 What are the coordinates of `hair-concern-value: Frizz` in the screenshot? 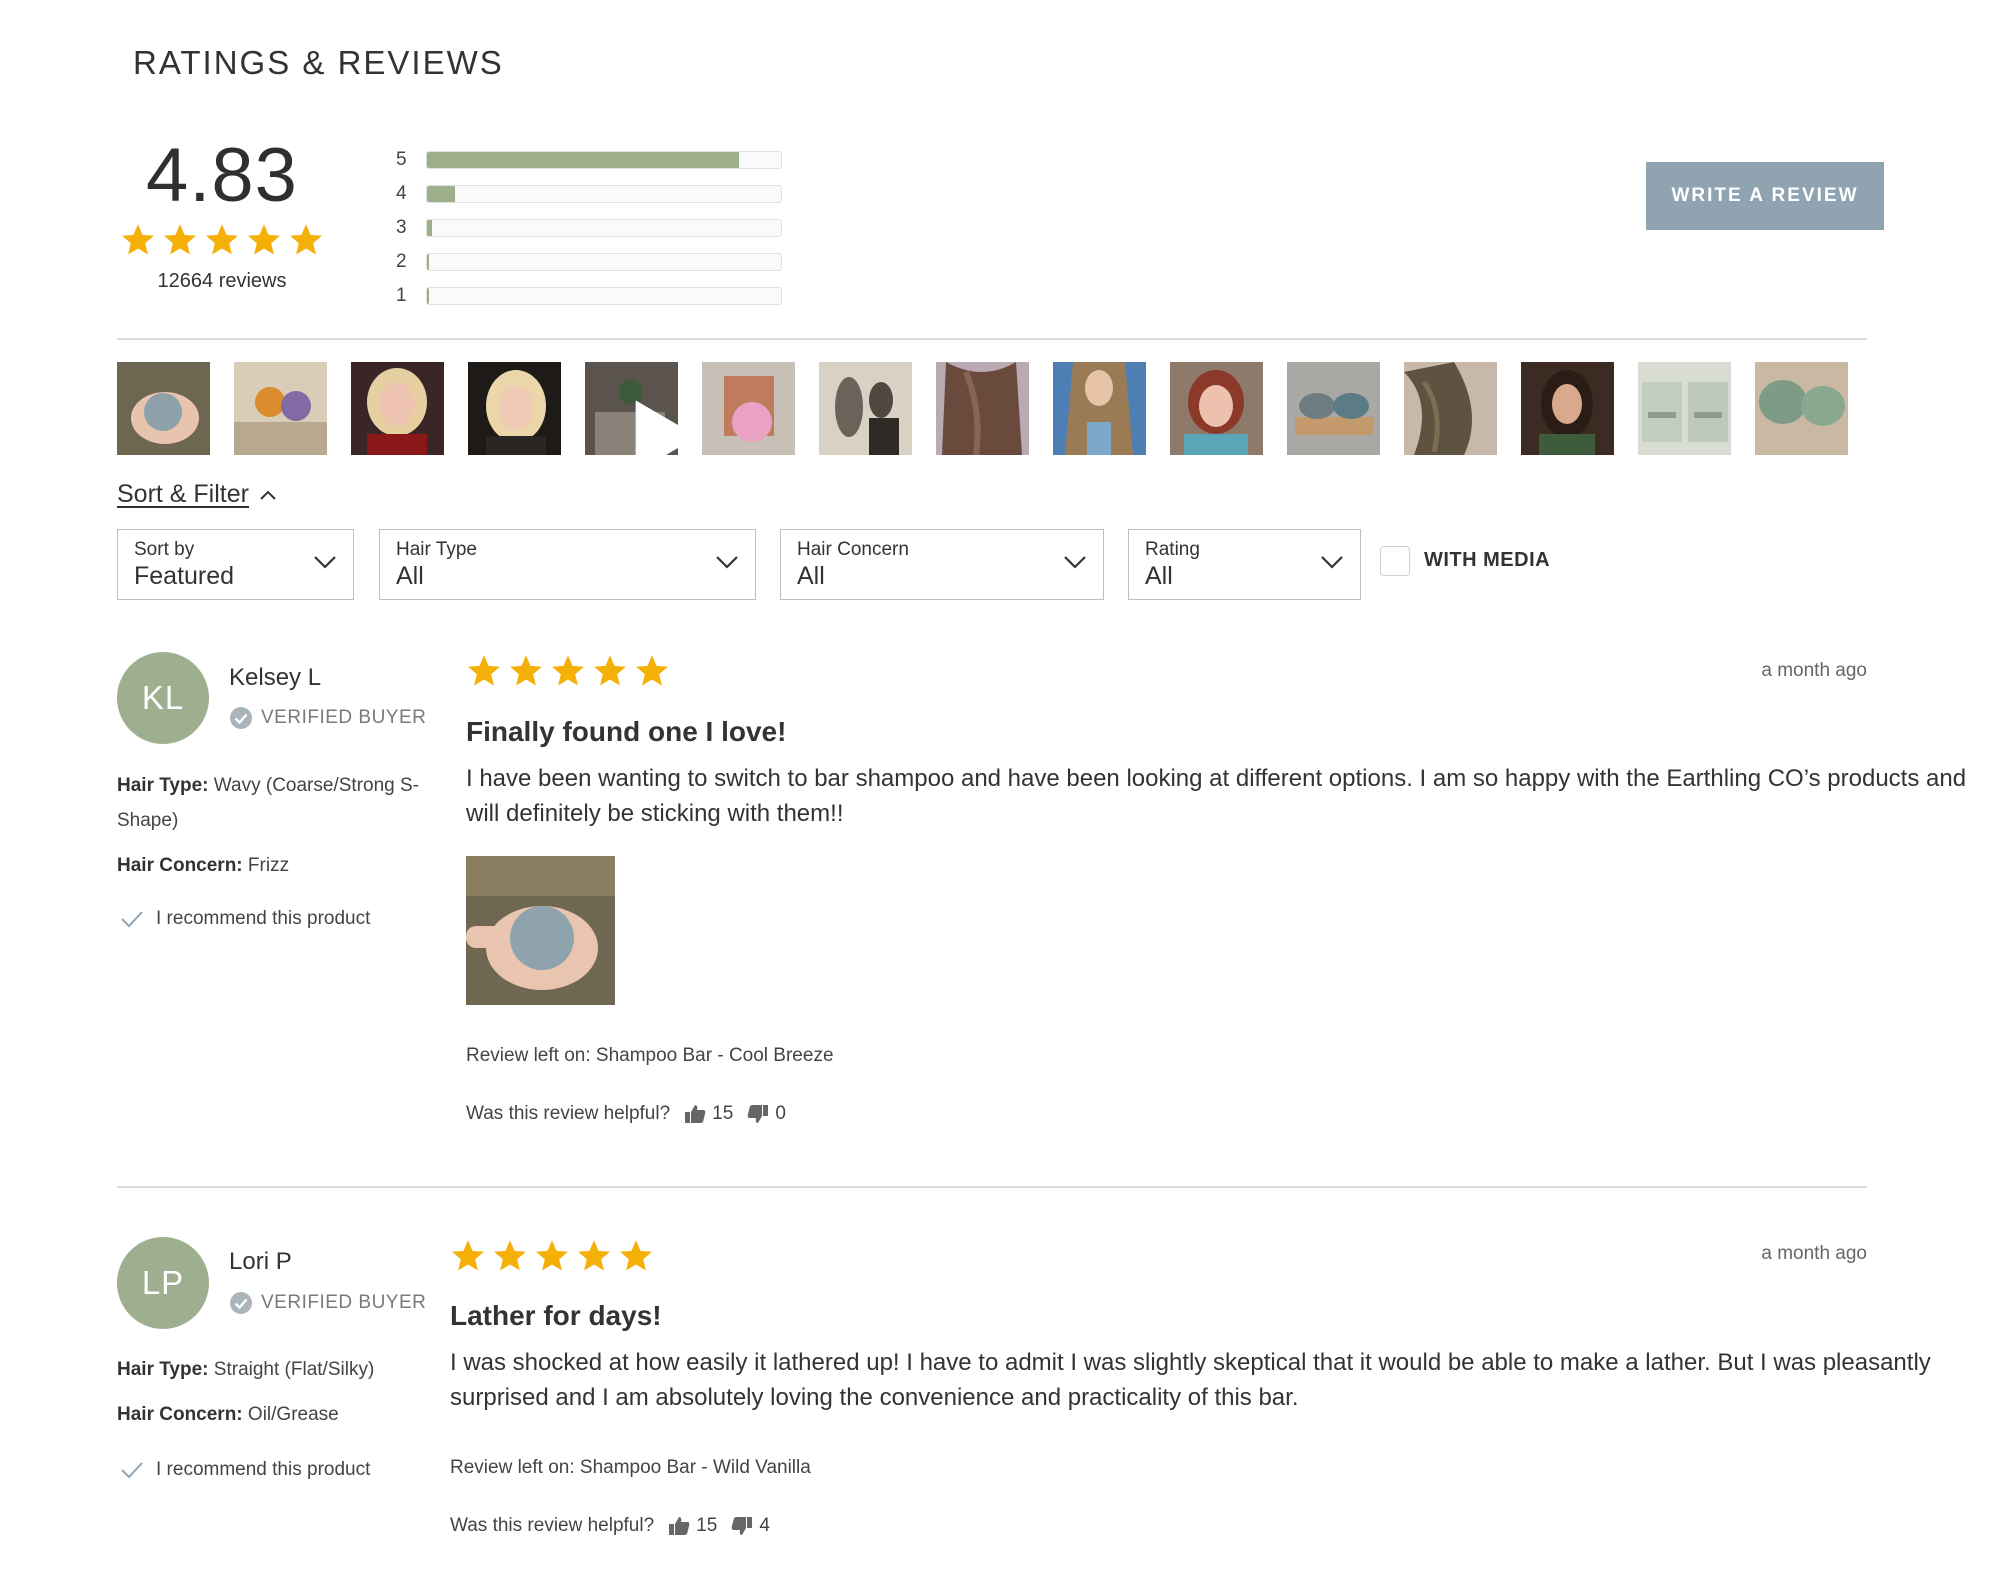 It's located at (268, 865).